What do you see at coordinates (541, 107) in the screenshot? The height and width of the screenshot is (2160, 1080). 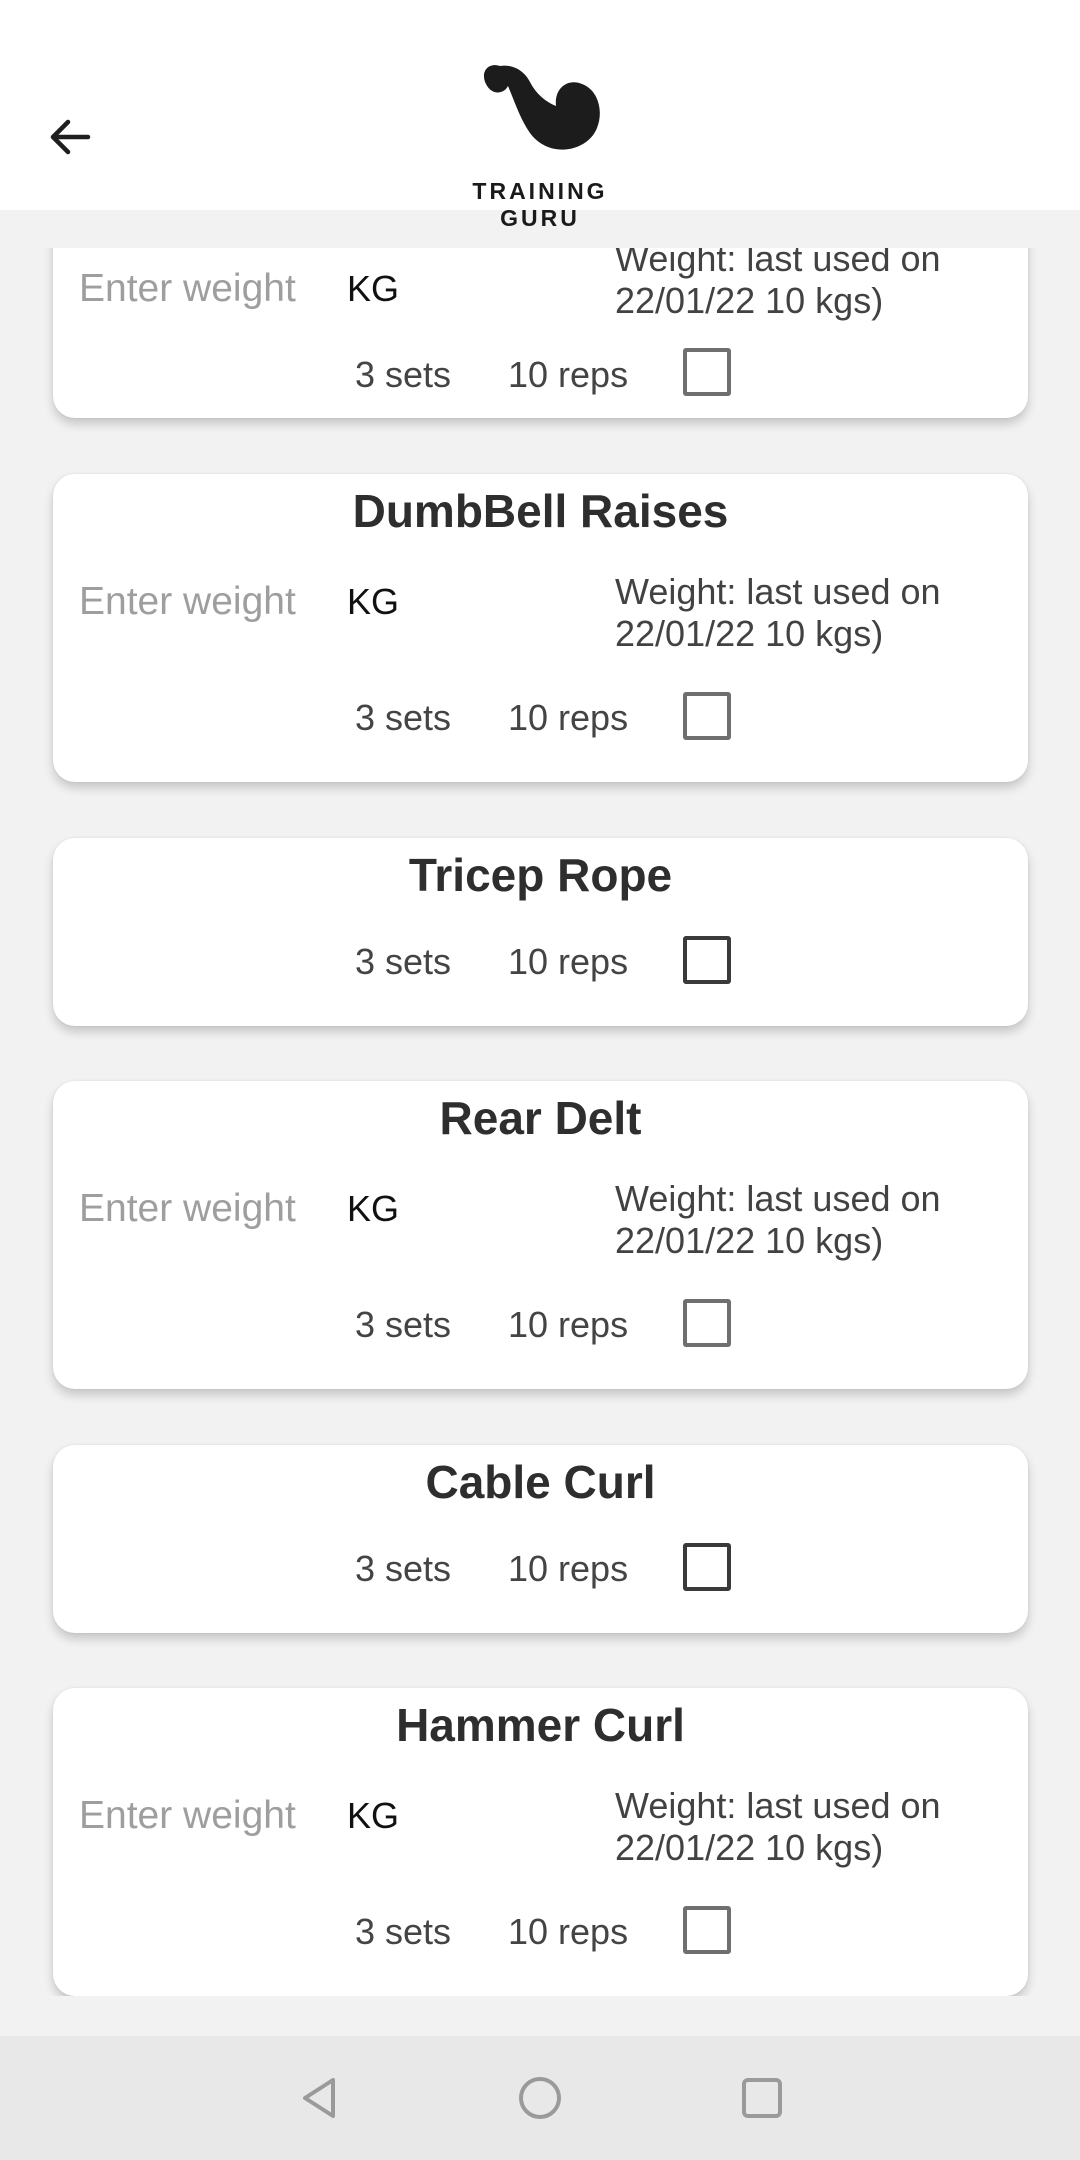 I see `flexed-arm-logo-icon` at bounding box center [541, 107].